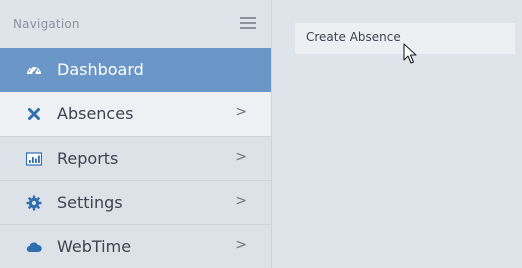  What do you see at coordinates (135, 203) in the screenshot?
I see `sidebar-item-settings: Settings >` at bounding box center [135, 203].